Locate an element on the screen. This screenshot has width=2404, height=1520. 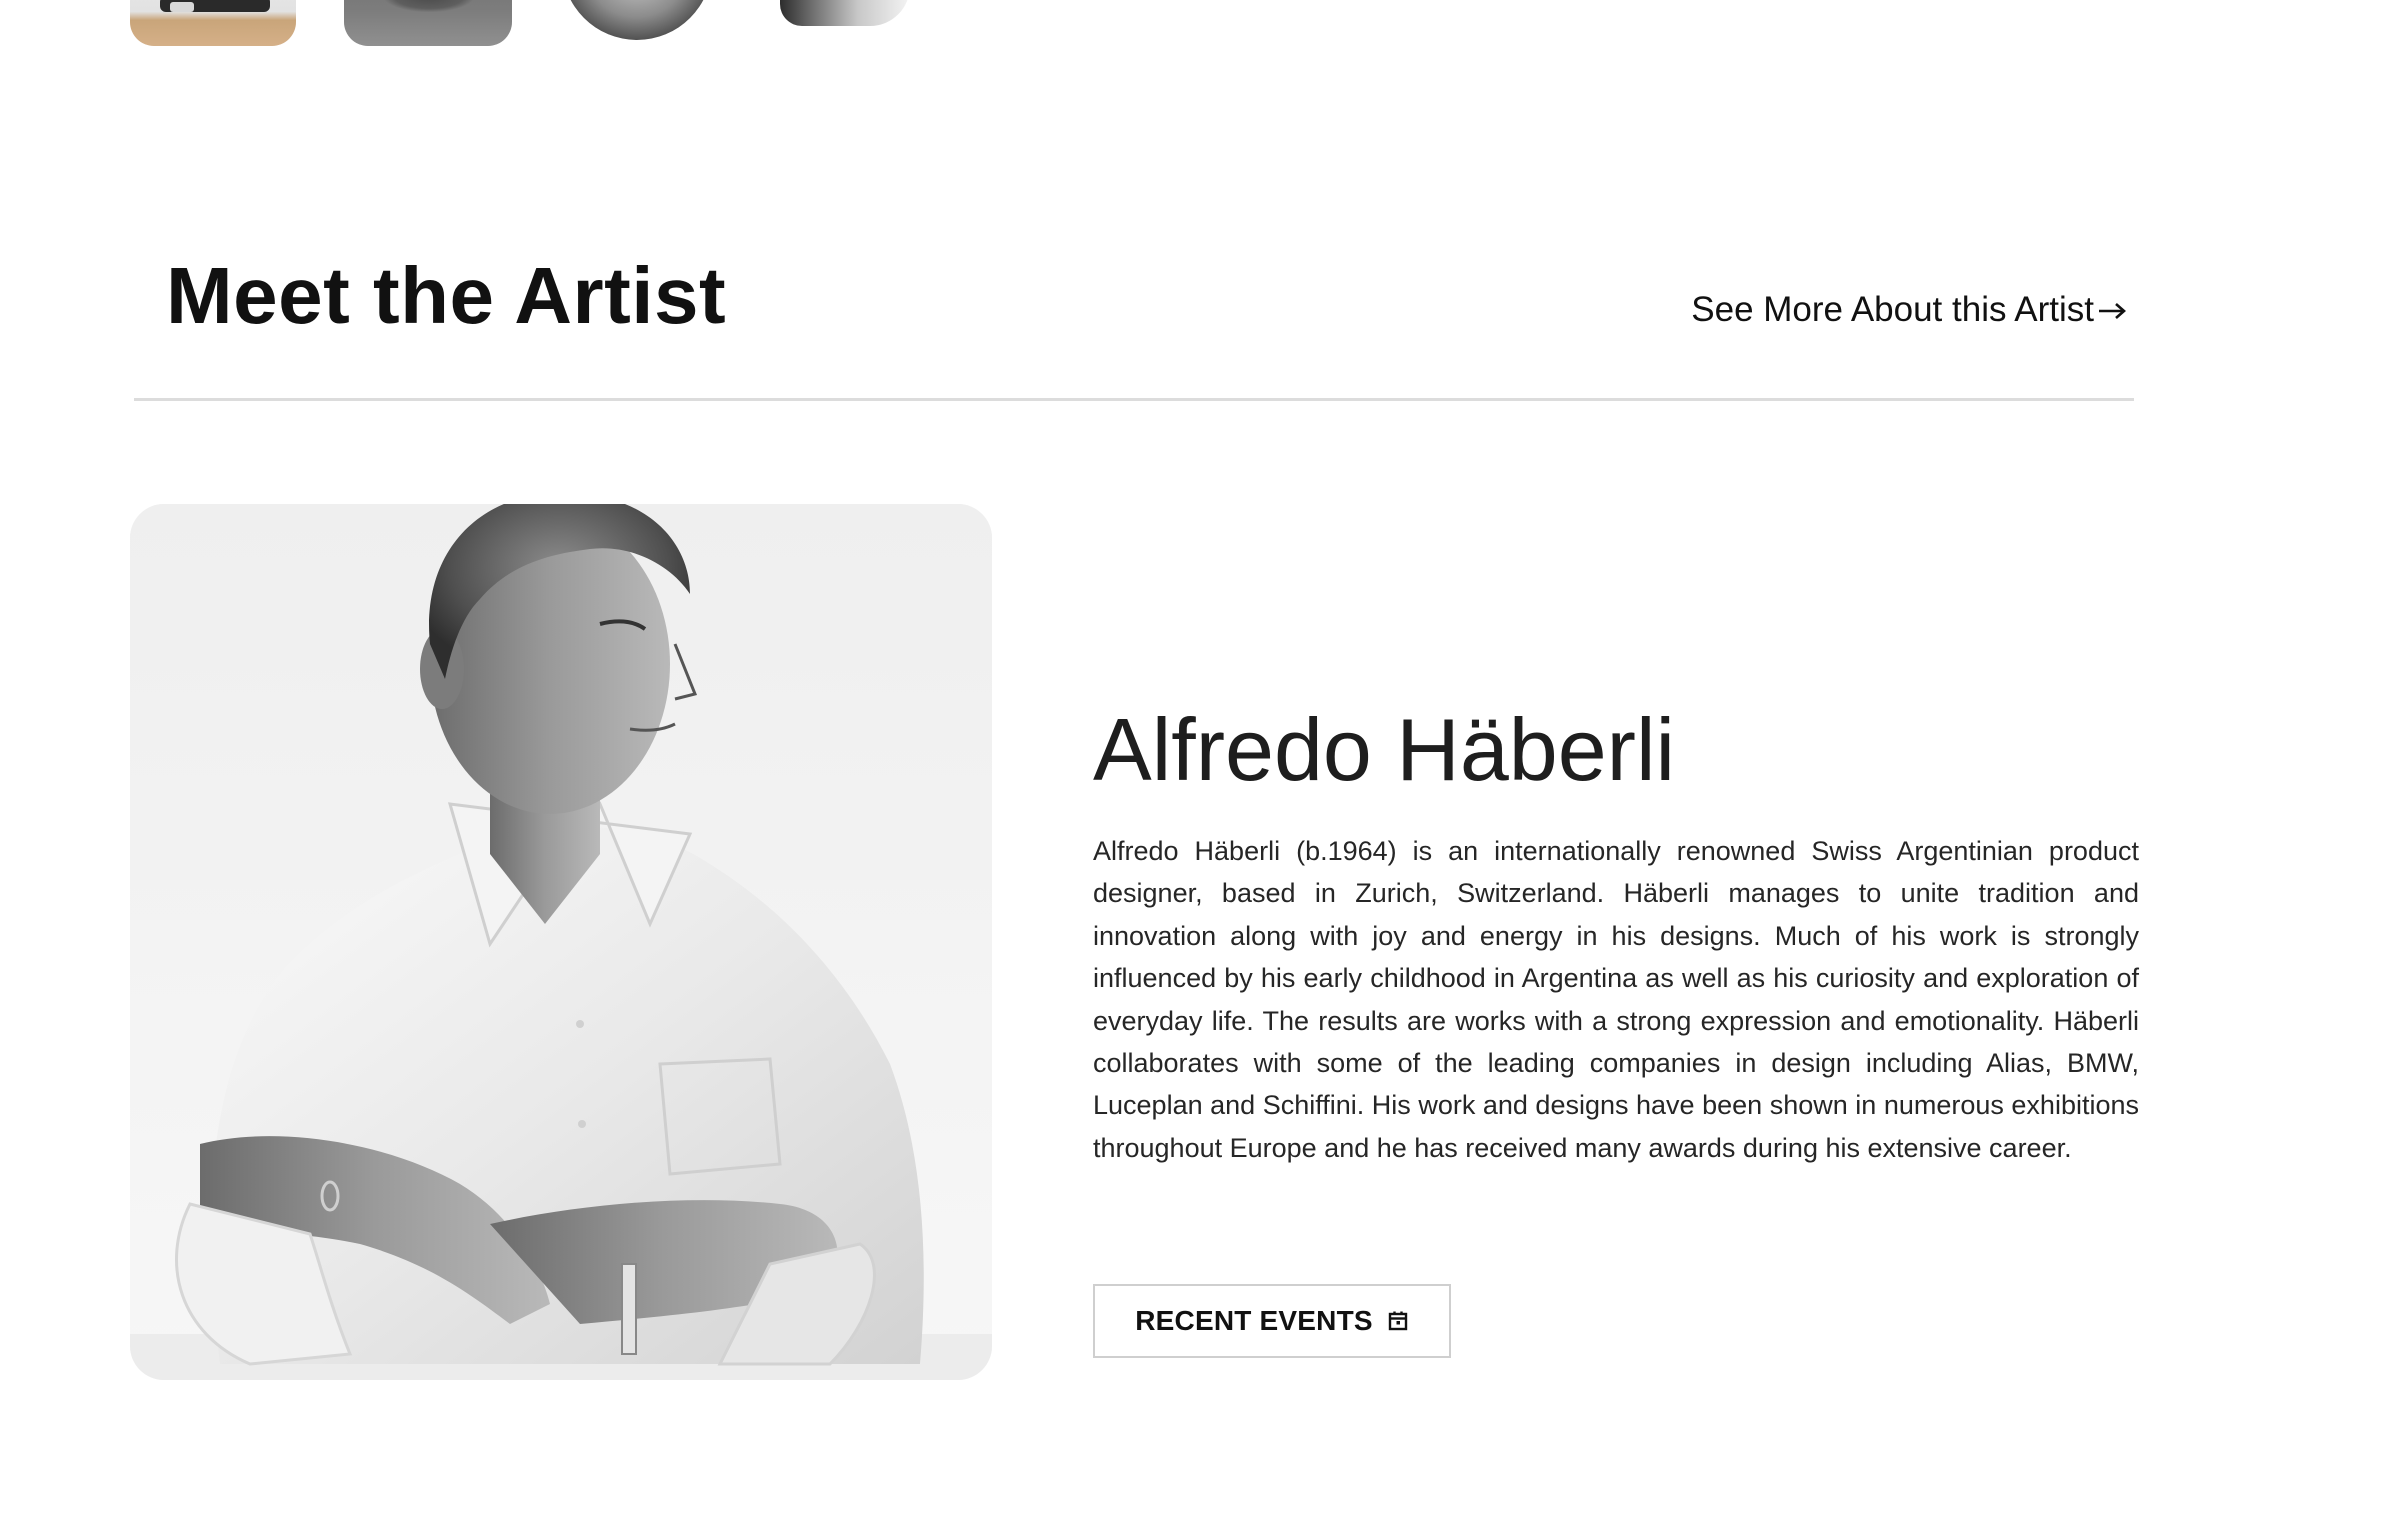
gallery-thumbnail-strip is located at coordinates (540, 23).